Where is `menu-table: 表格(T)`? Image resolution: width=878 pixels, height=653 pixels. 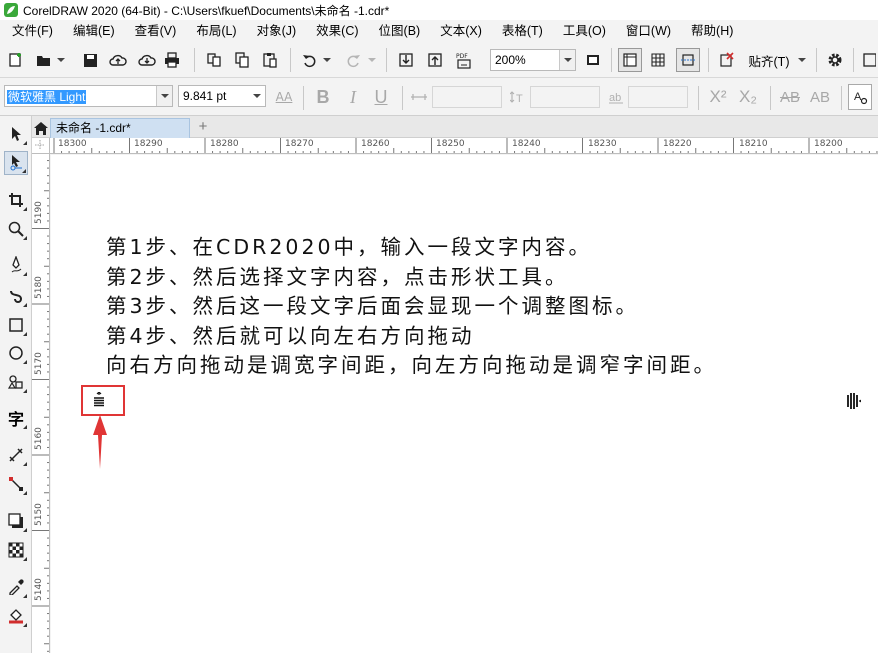
menu-table: 表格(T) is located at coordinates (522, 31).